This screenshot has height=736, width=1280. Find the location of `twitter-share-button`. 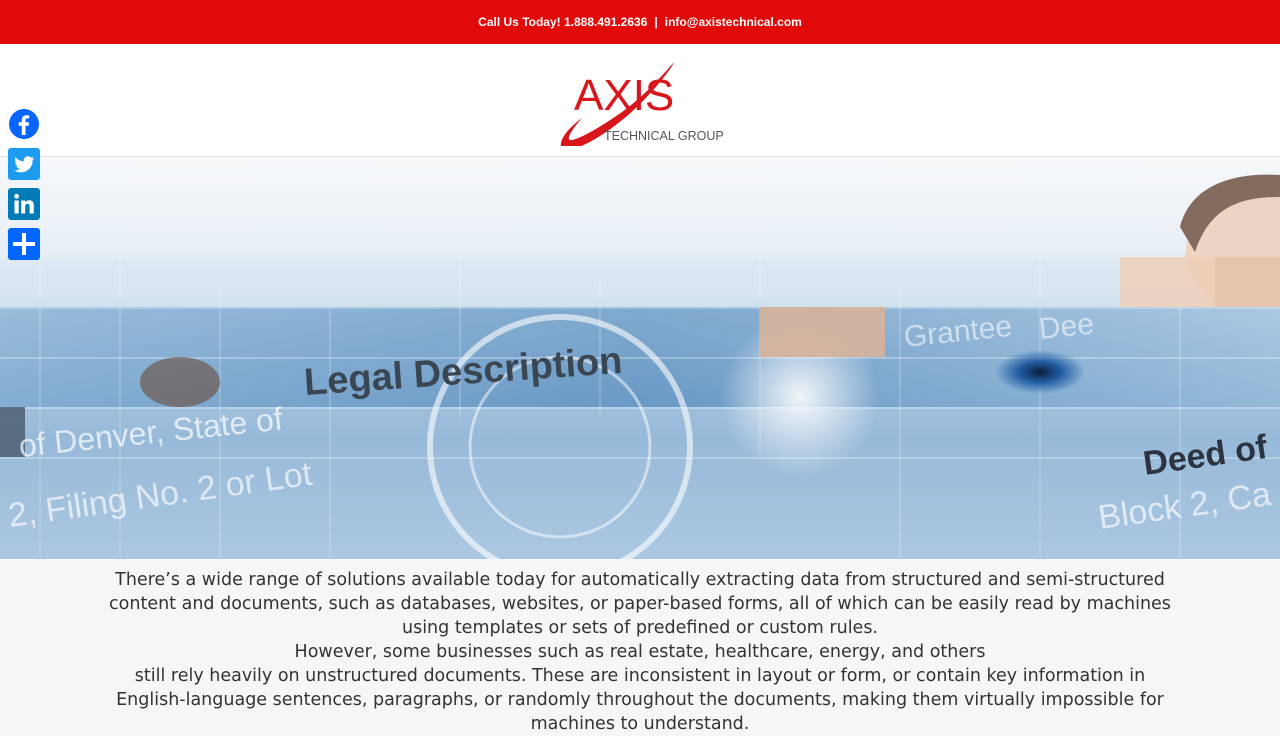

twitter-share-button is located at coordinates (24, 164).